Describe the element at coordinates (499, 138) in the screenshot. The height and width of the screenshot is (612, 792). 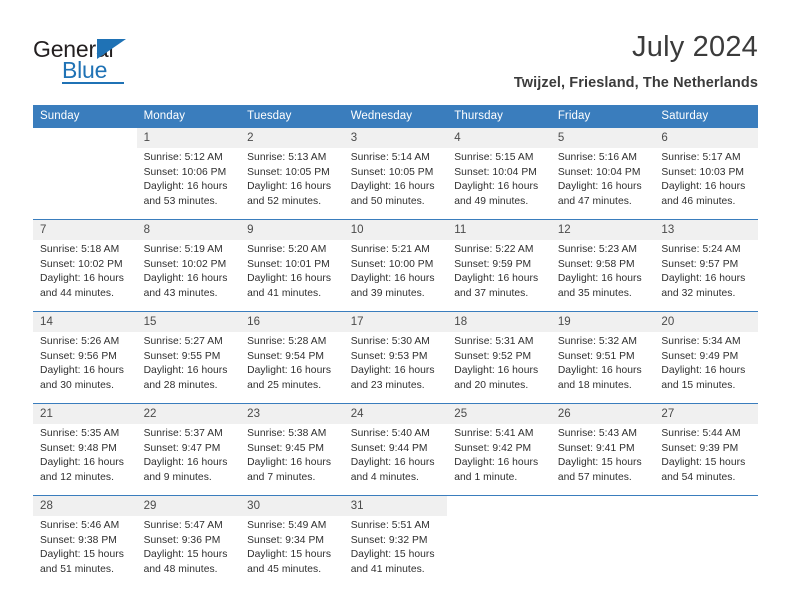
I see `day-number-4: 4` at that location.